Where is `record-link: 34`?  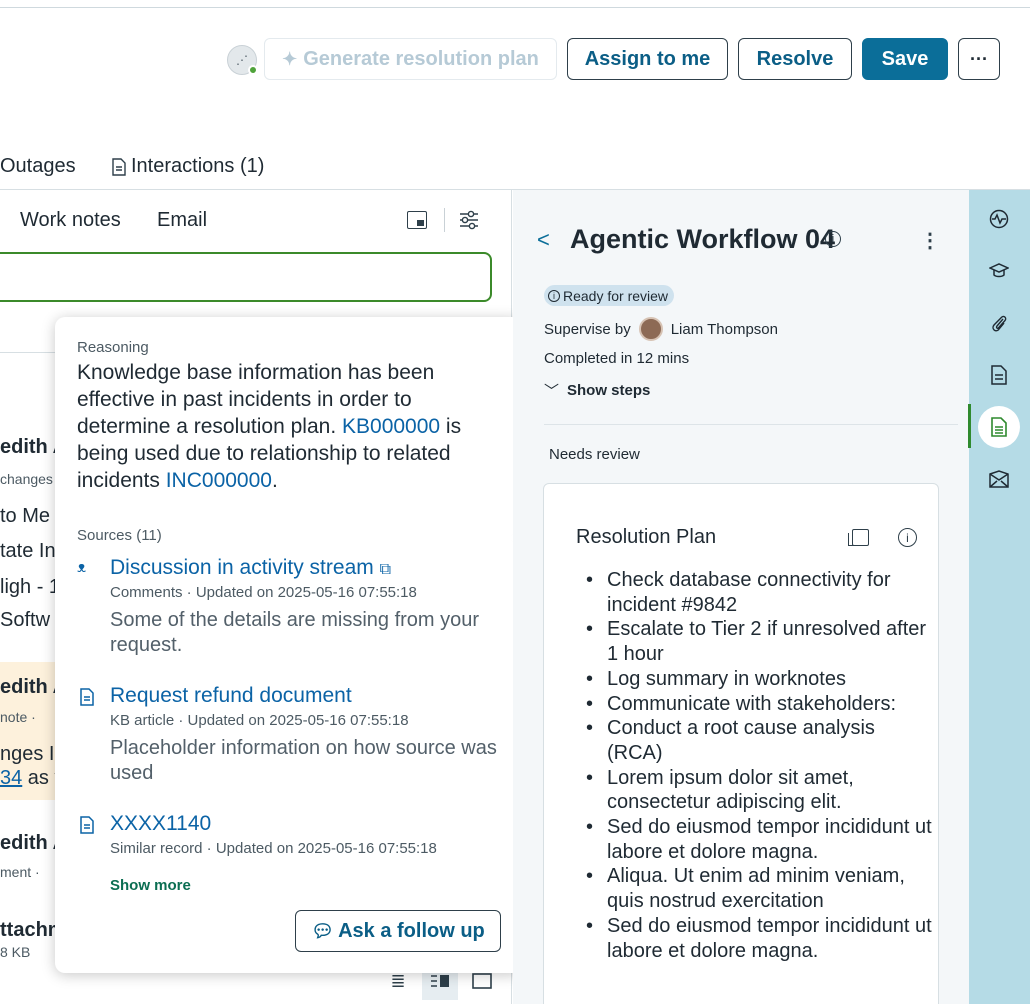
record-link: 34 is located at coordinates (11, 778).